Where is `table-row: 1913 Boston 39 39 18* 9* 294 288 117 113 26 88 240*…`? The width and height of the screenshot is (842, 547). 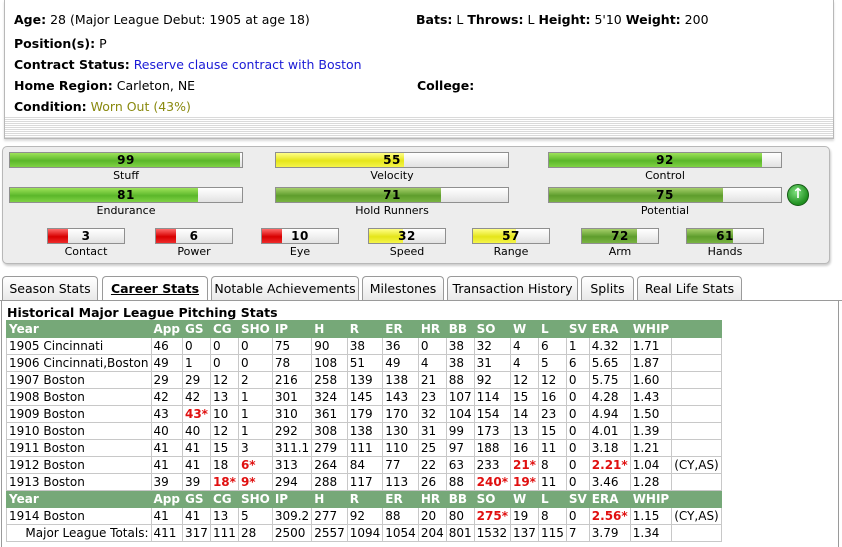 table-row: 1913 Boston 39 39 18* 9* 294 288 117 113 26 88 240*… is located at coordinates (364, 482).